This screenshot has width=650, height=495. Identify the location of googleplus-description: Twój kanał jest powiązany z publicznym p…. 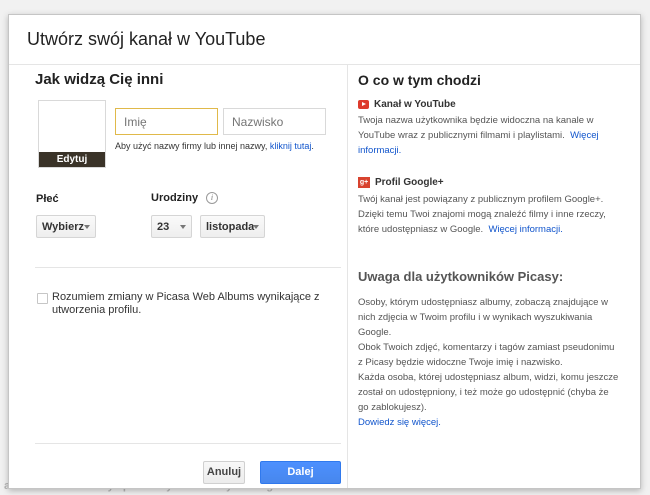
(489, 214).